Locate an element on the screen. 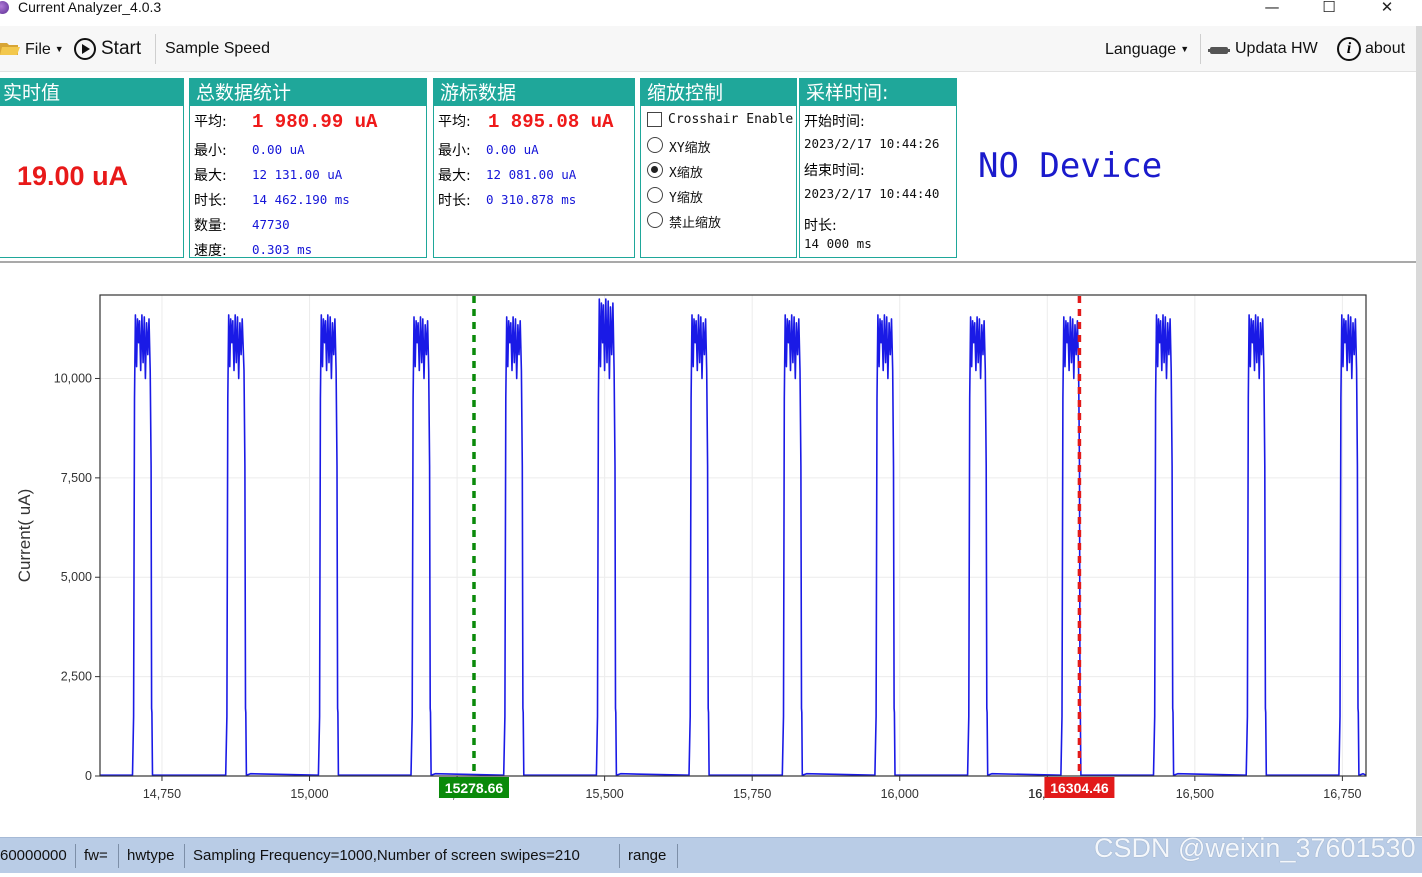  no-zoom-radio is located at coordinates (655, 220).